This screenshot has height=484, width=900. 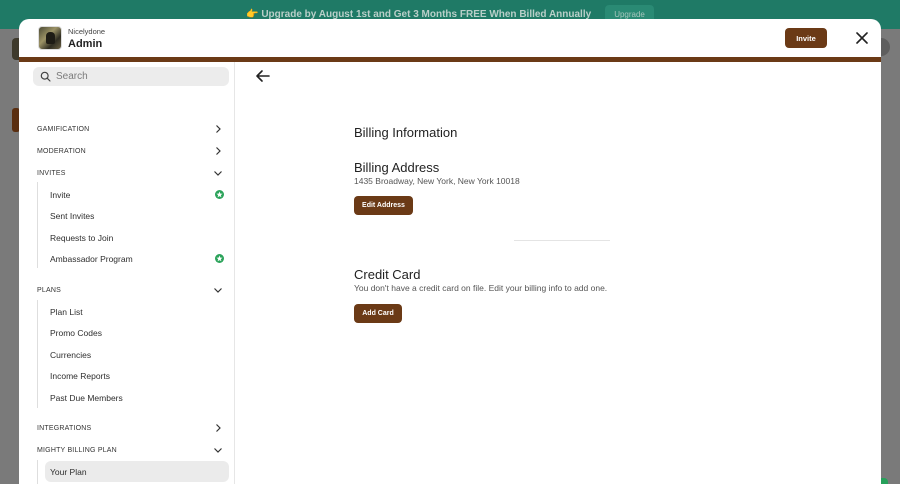 What do you see at coordinates (91, 258) in the screenshot?
I see `sidebar-item-label: Ambassador Program` at bounding box center [91, 258].